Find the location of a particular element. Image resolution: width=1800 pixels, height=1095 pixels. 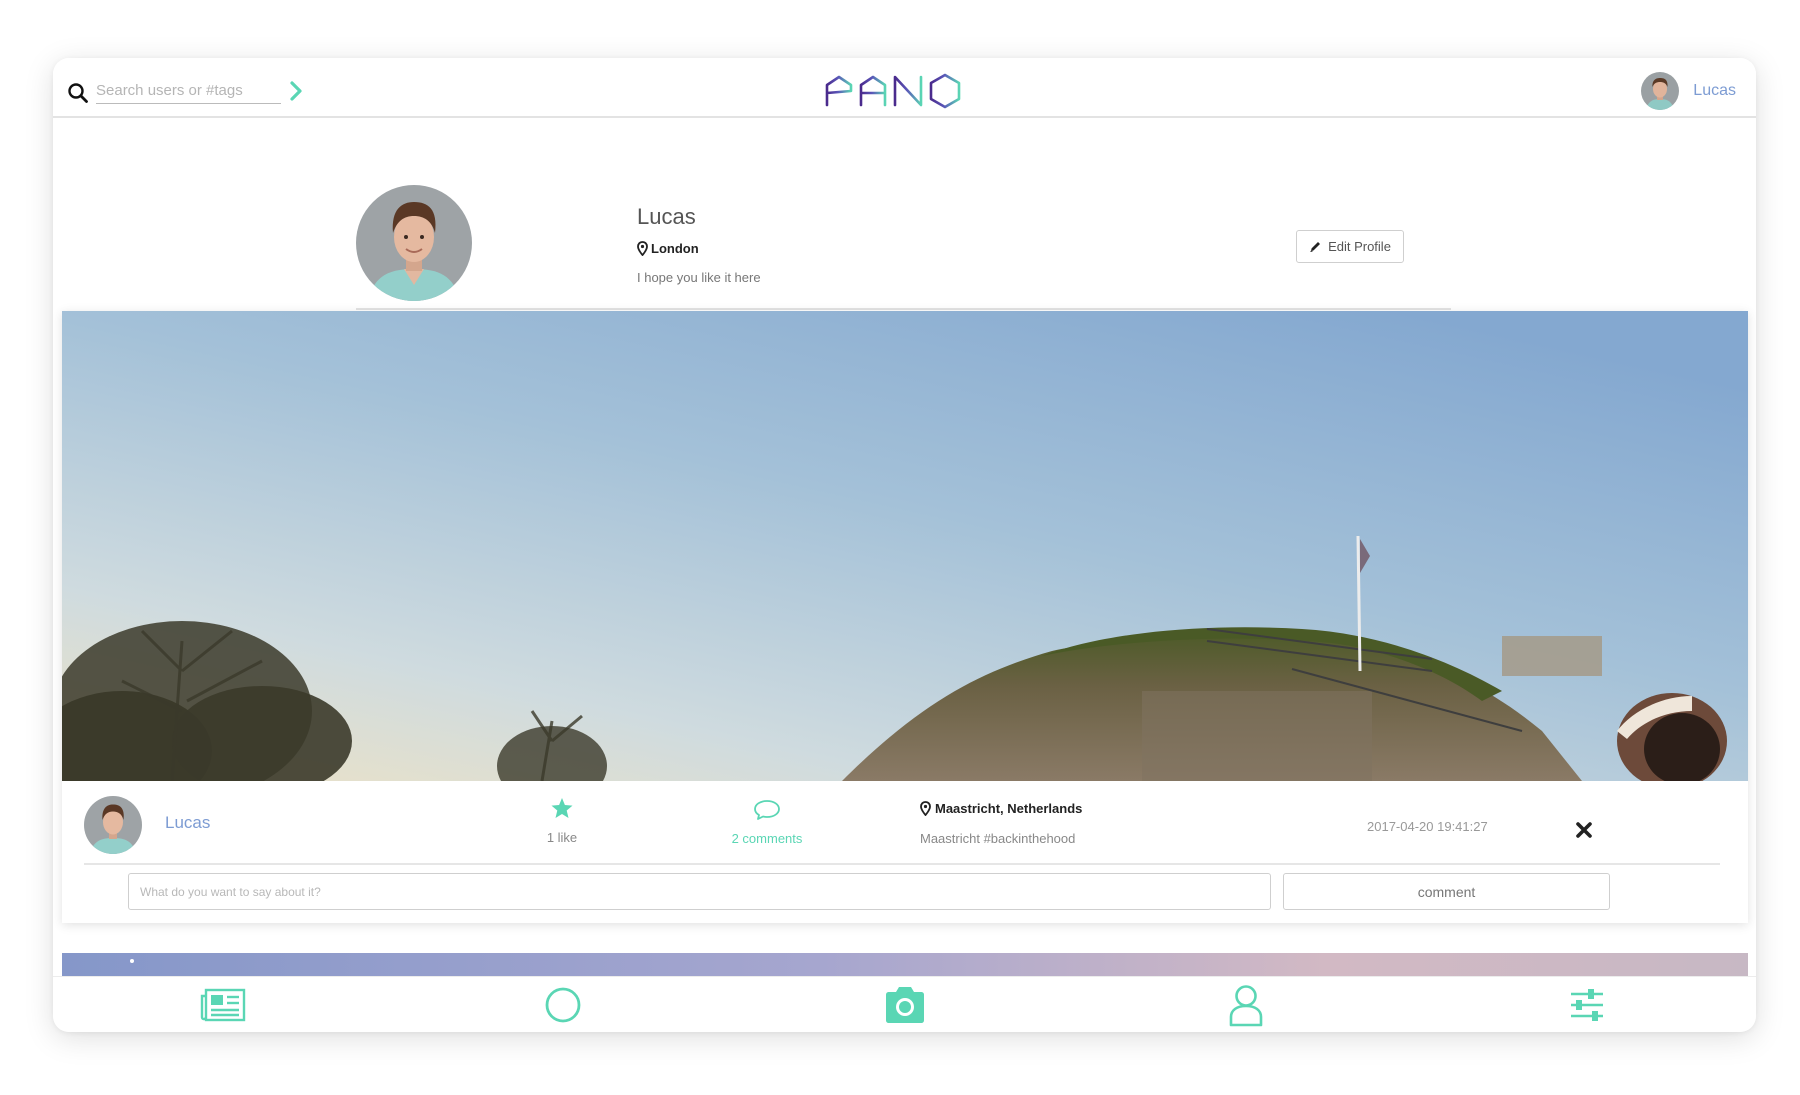

sliders-icon is located at coordinates (1587, 1005).